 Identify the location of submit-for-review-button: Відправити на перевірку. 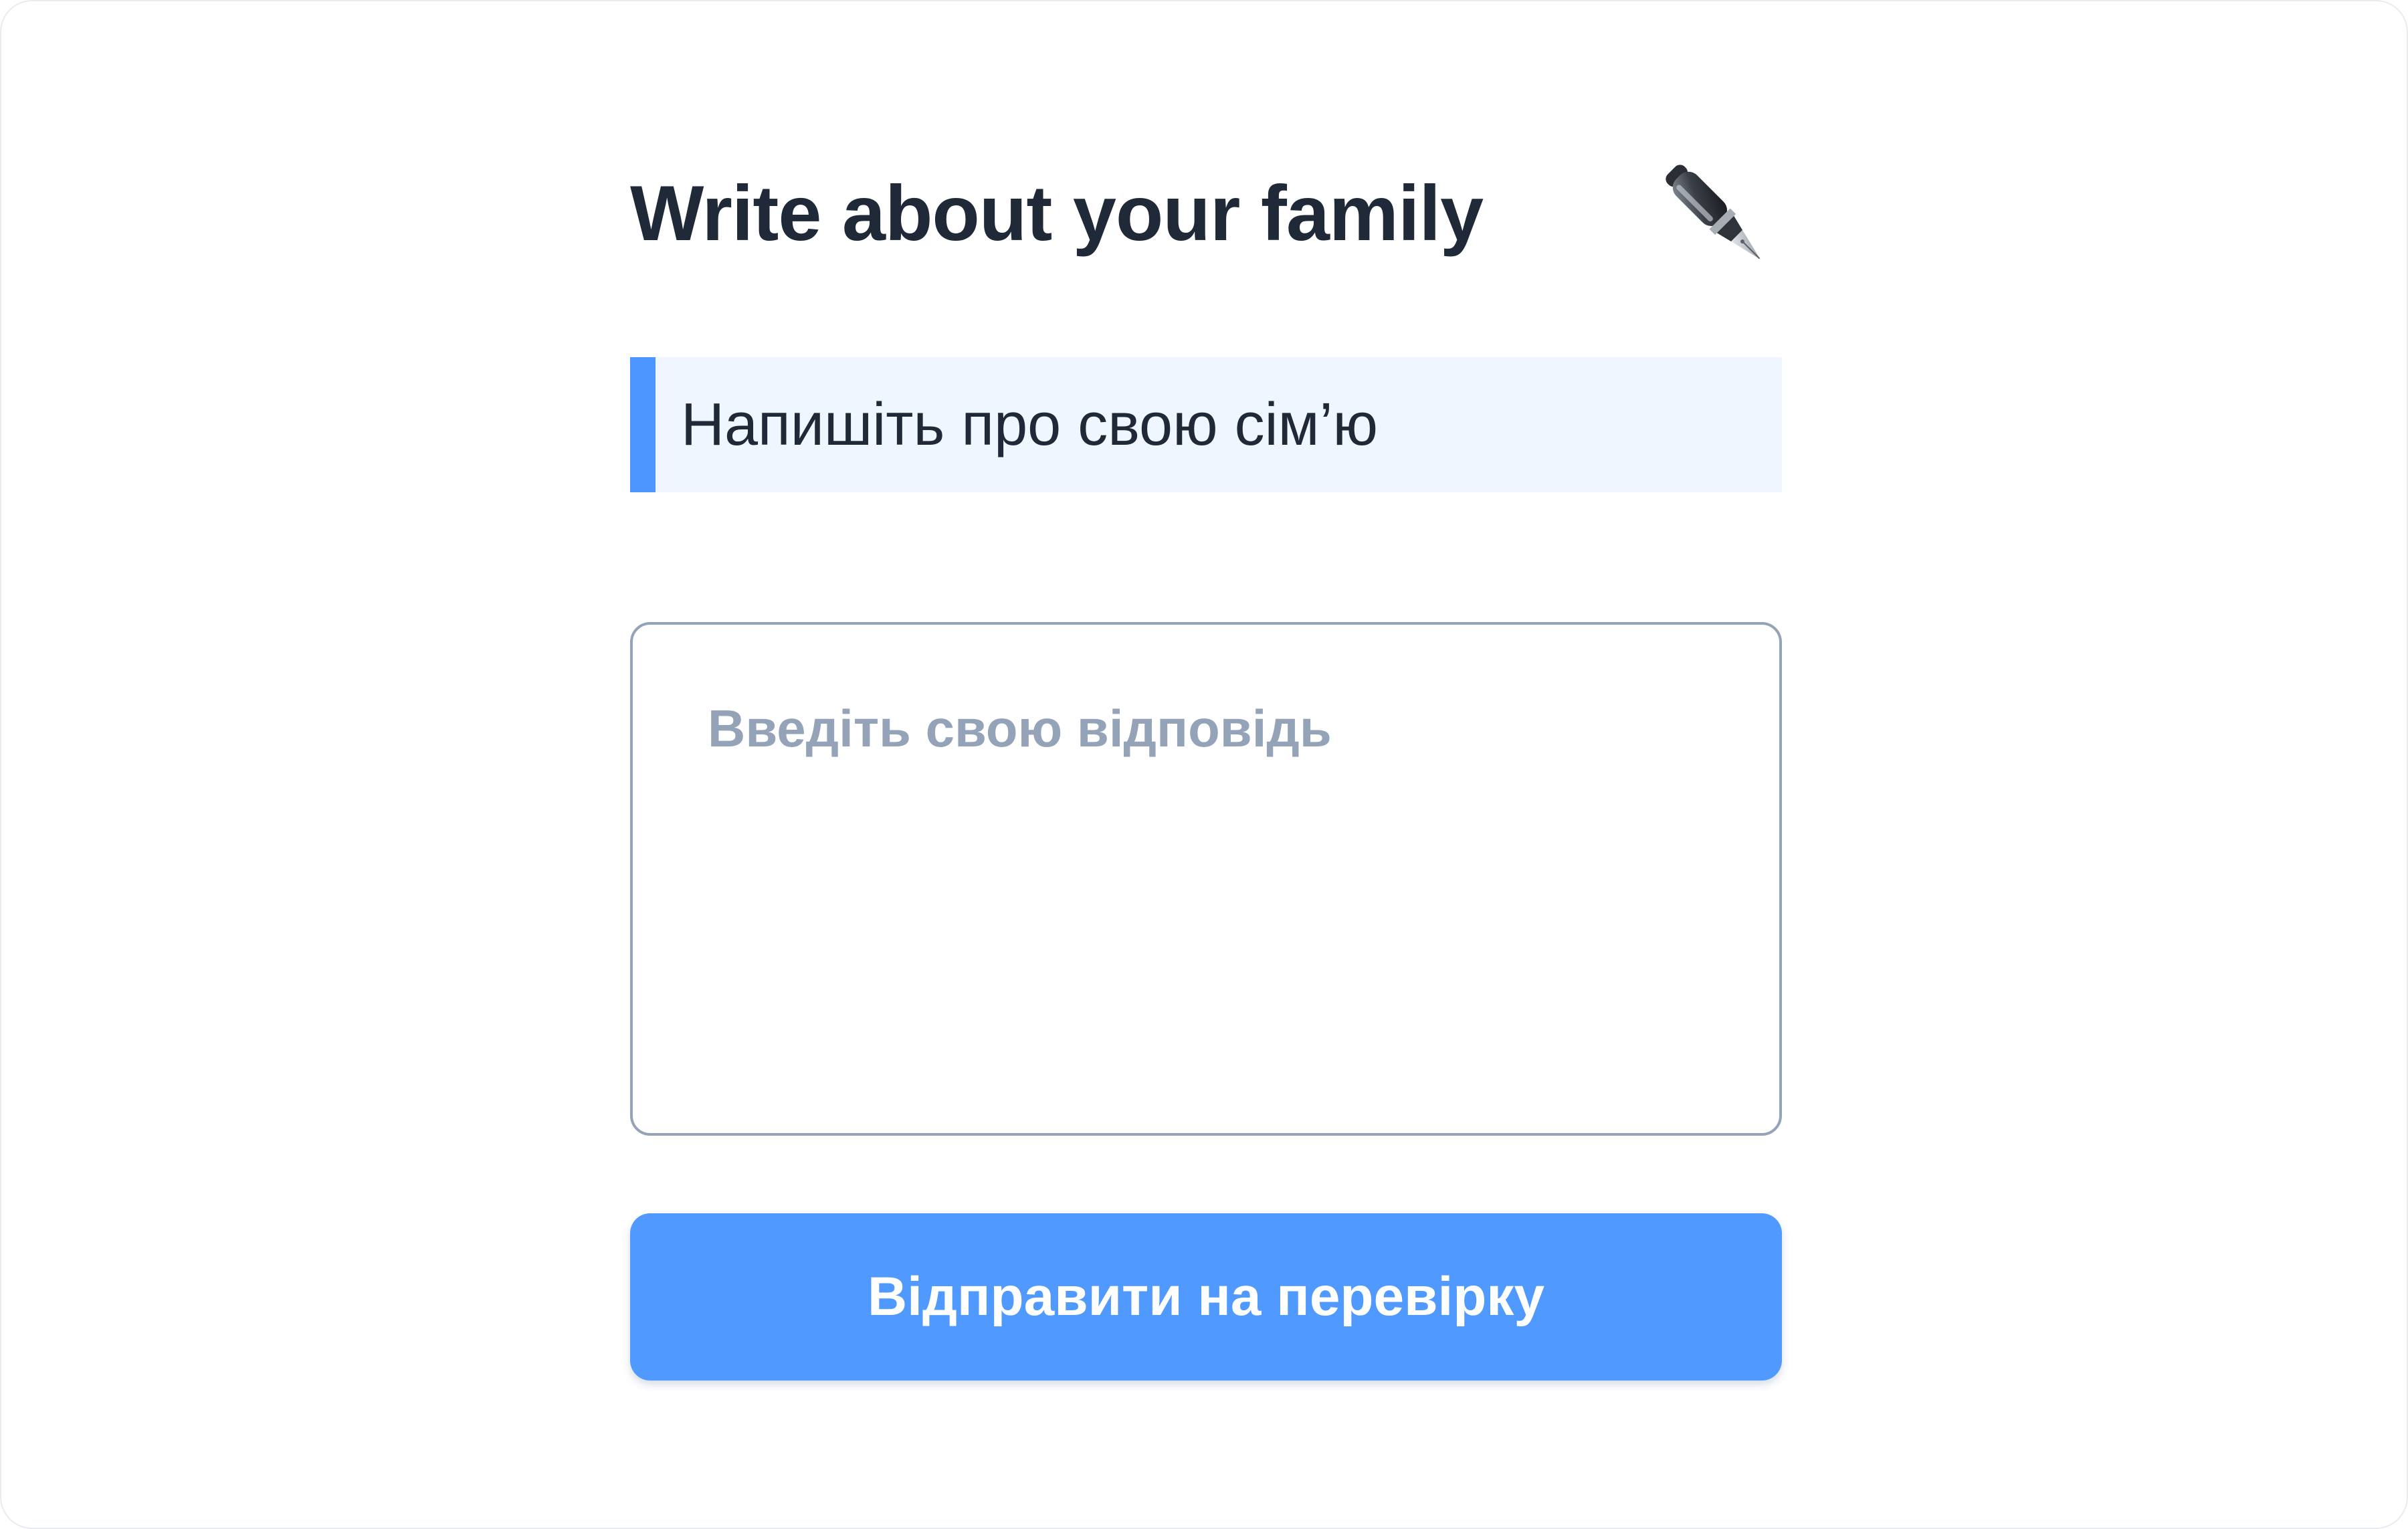
(1206, 1297).